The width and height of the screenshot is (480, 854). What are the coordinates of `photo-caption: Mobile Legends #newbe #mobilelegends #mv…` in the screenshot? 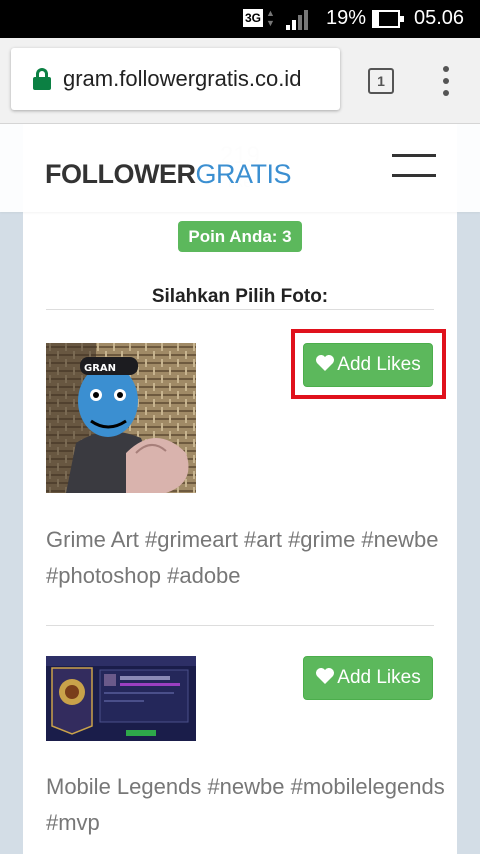 It's located at (245, 804).